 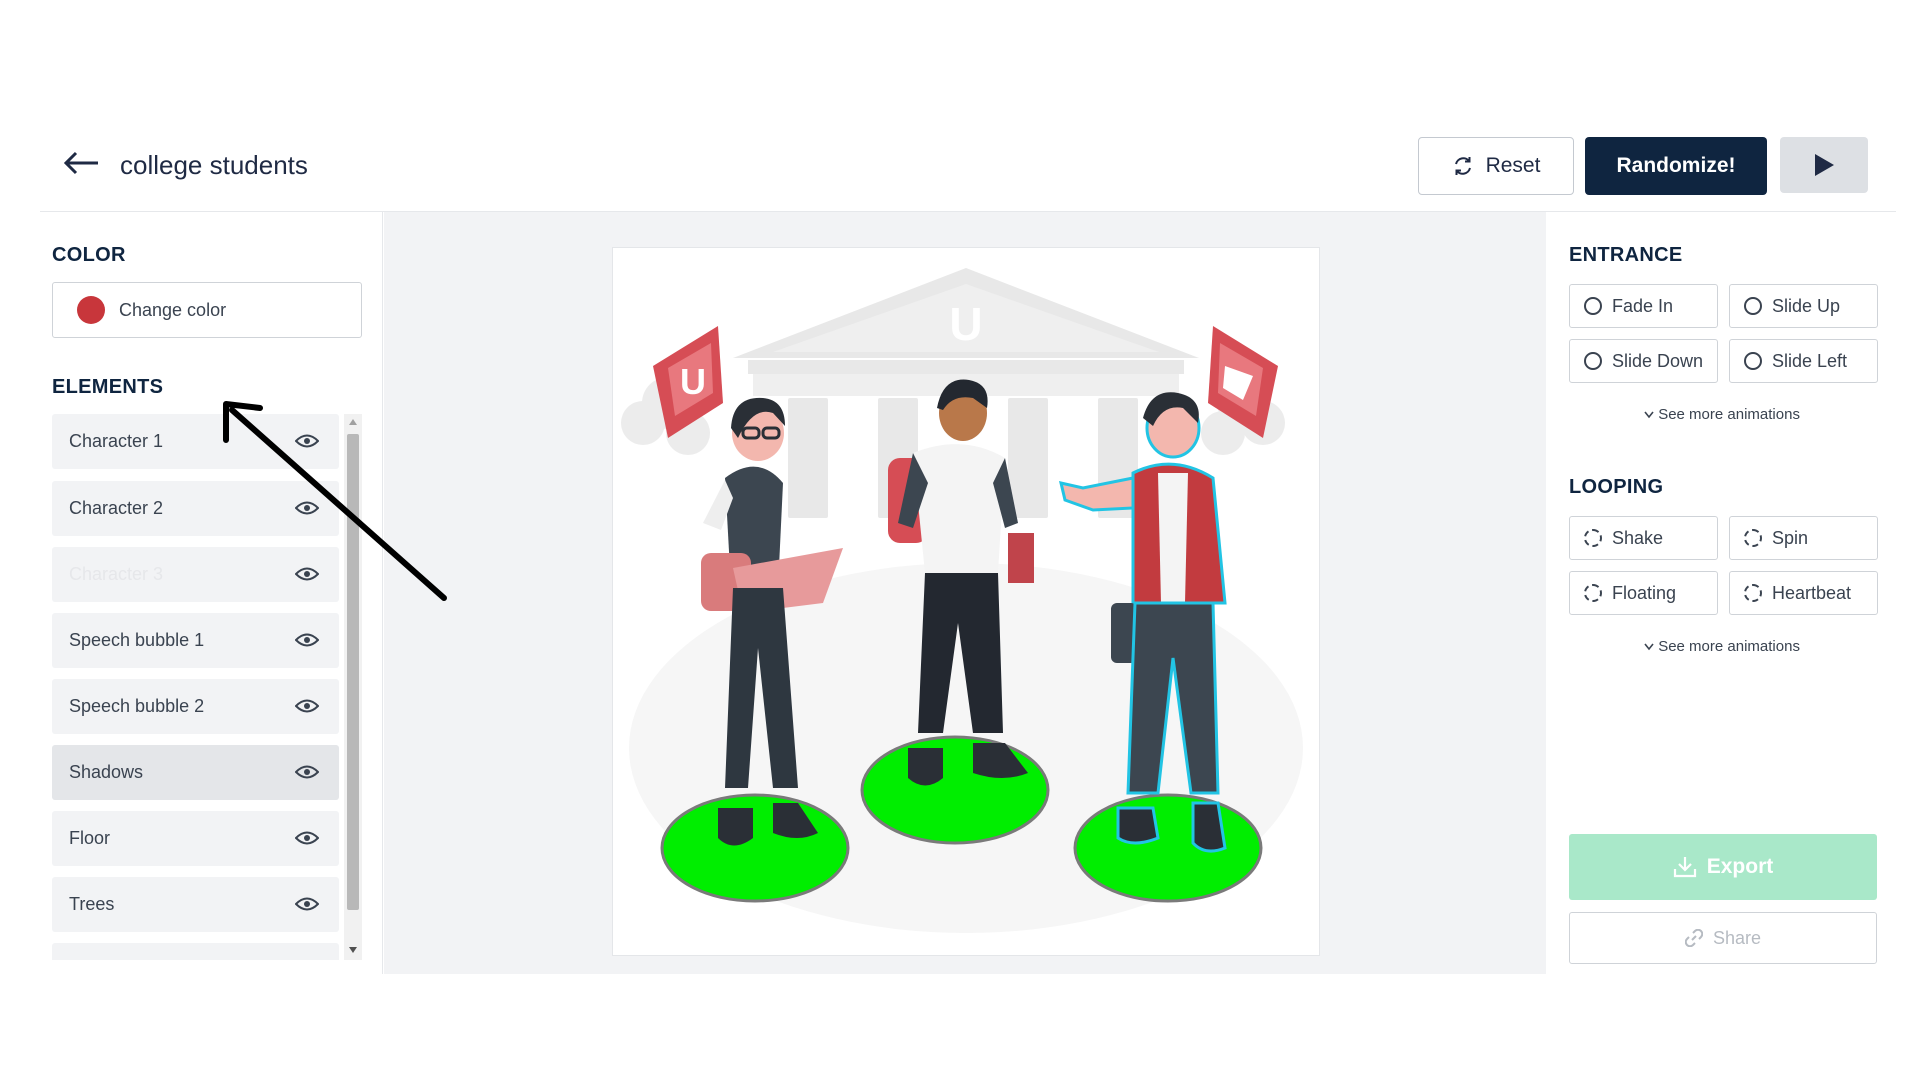 I want to click on entrance-option-slide-left: Slide Left, so click(x=1803, y=361).